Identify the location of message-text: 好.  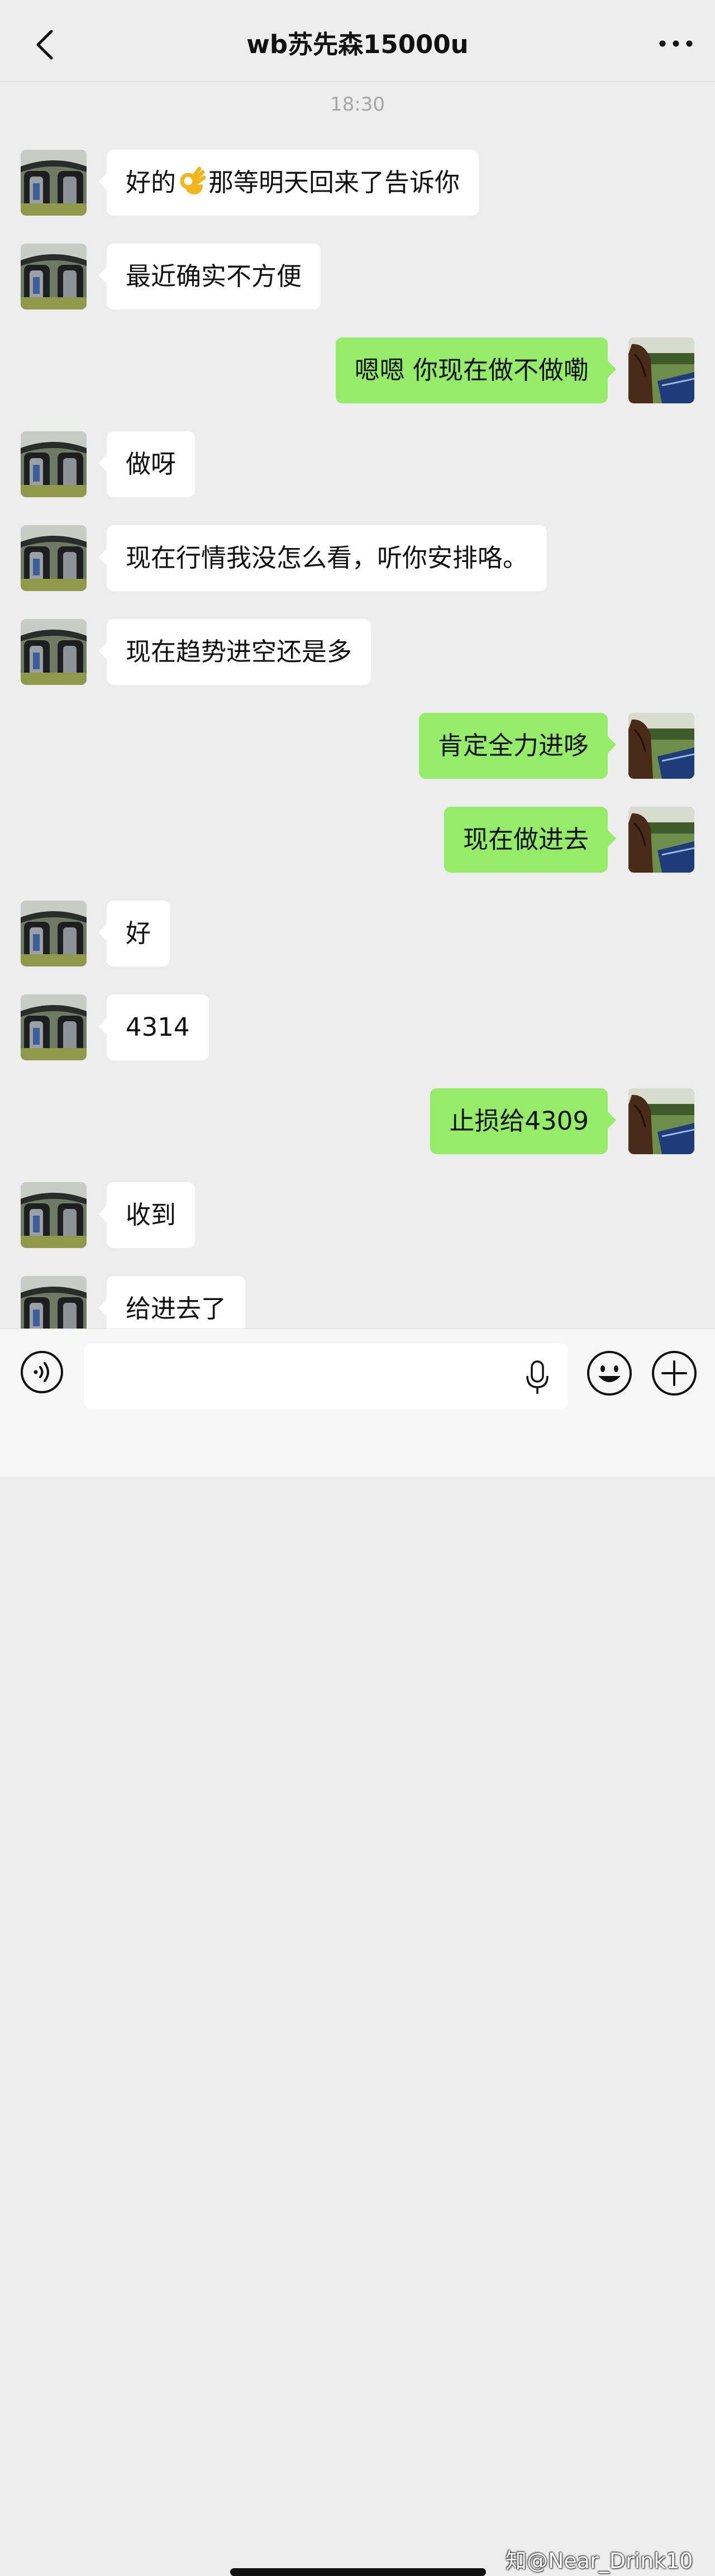
(138, 933).